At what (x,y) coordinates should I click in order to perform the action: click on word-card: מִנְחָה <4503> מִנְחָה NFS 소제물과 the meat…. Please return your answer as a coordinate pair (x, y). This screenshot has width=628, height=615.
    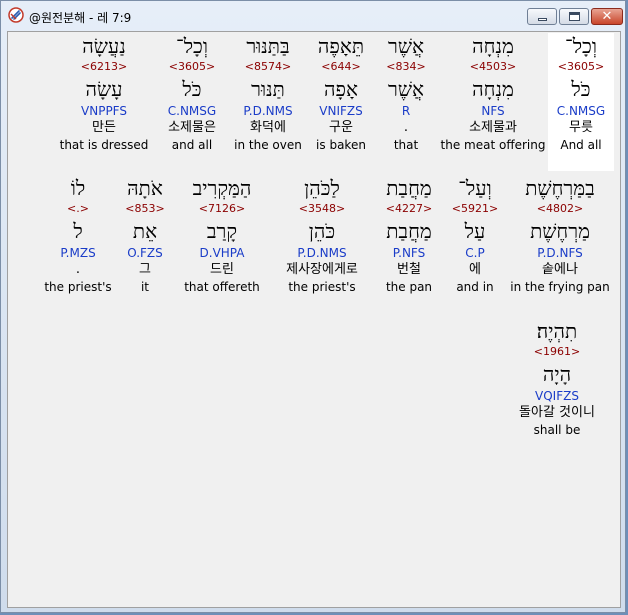
    Looking at the image, I should click on (493, 93).